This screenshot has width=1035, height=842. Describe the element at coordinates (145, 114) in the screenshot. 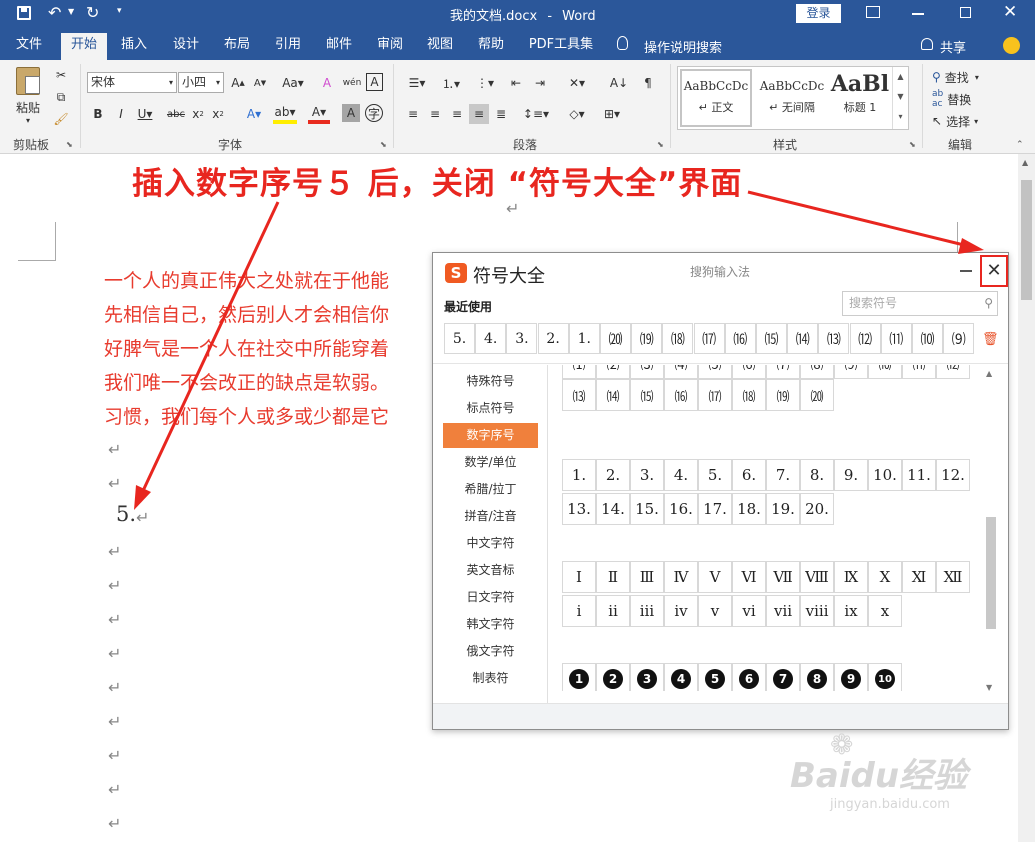

I see `underline-icon: U▾` at that location.